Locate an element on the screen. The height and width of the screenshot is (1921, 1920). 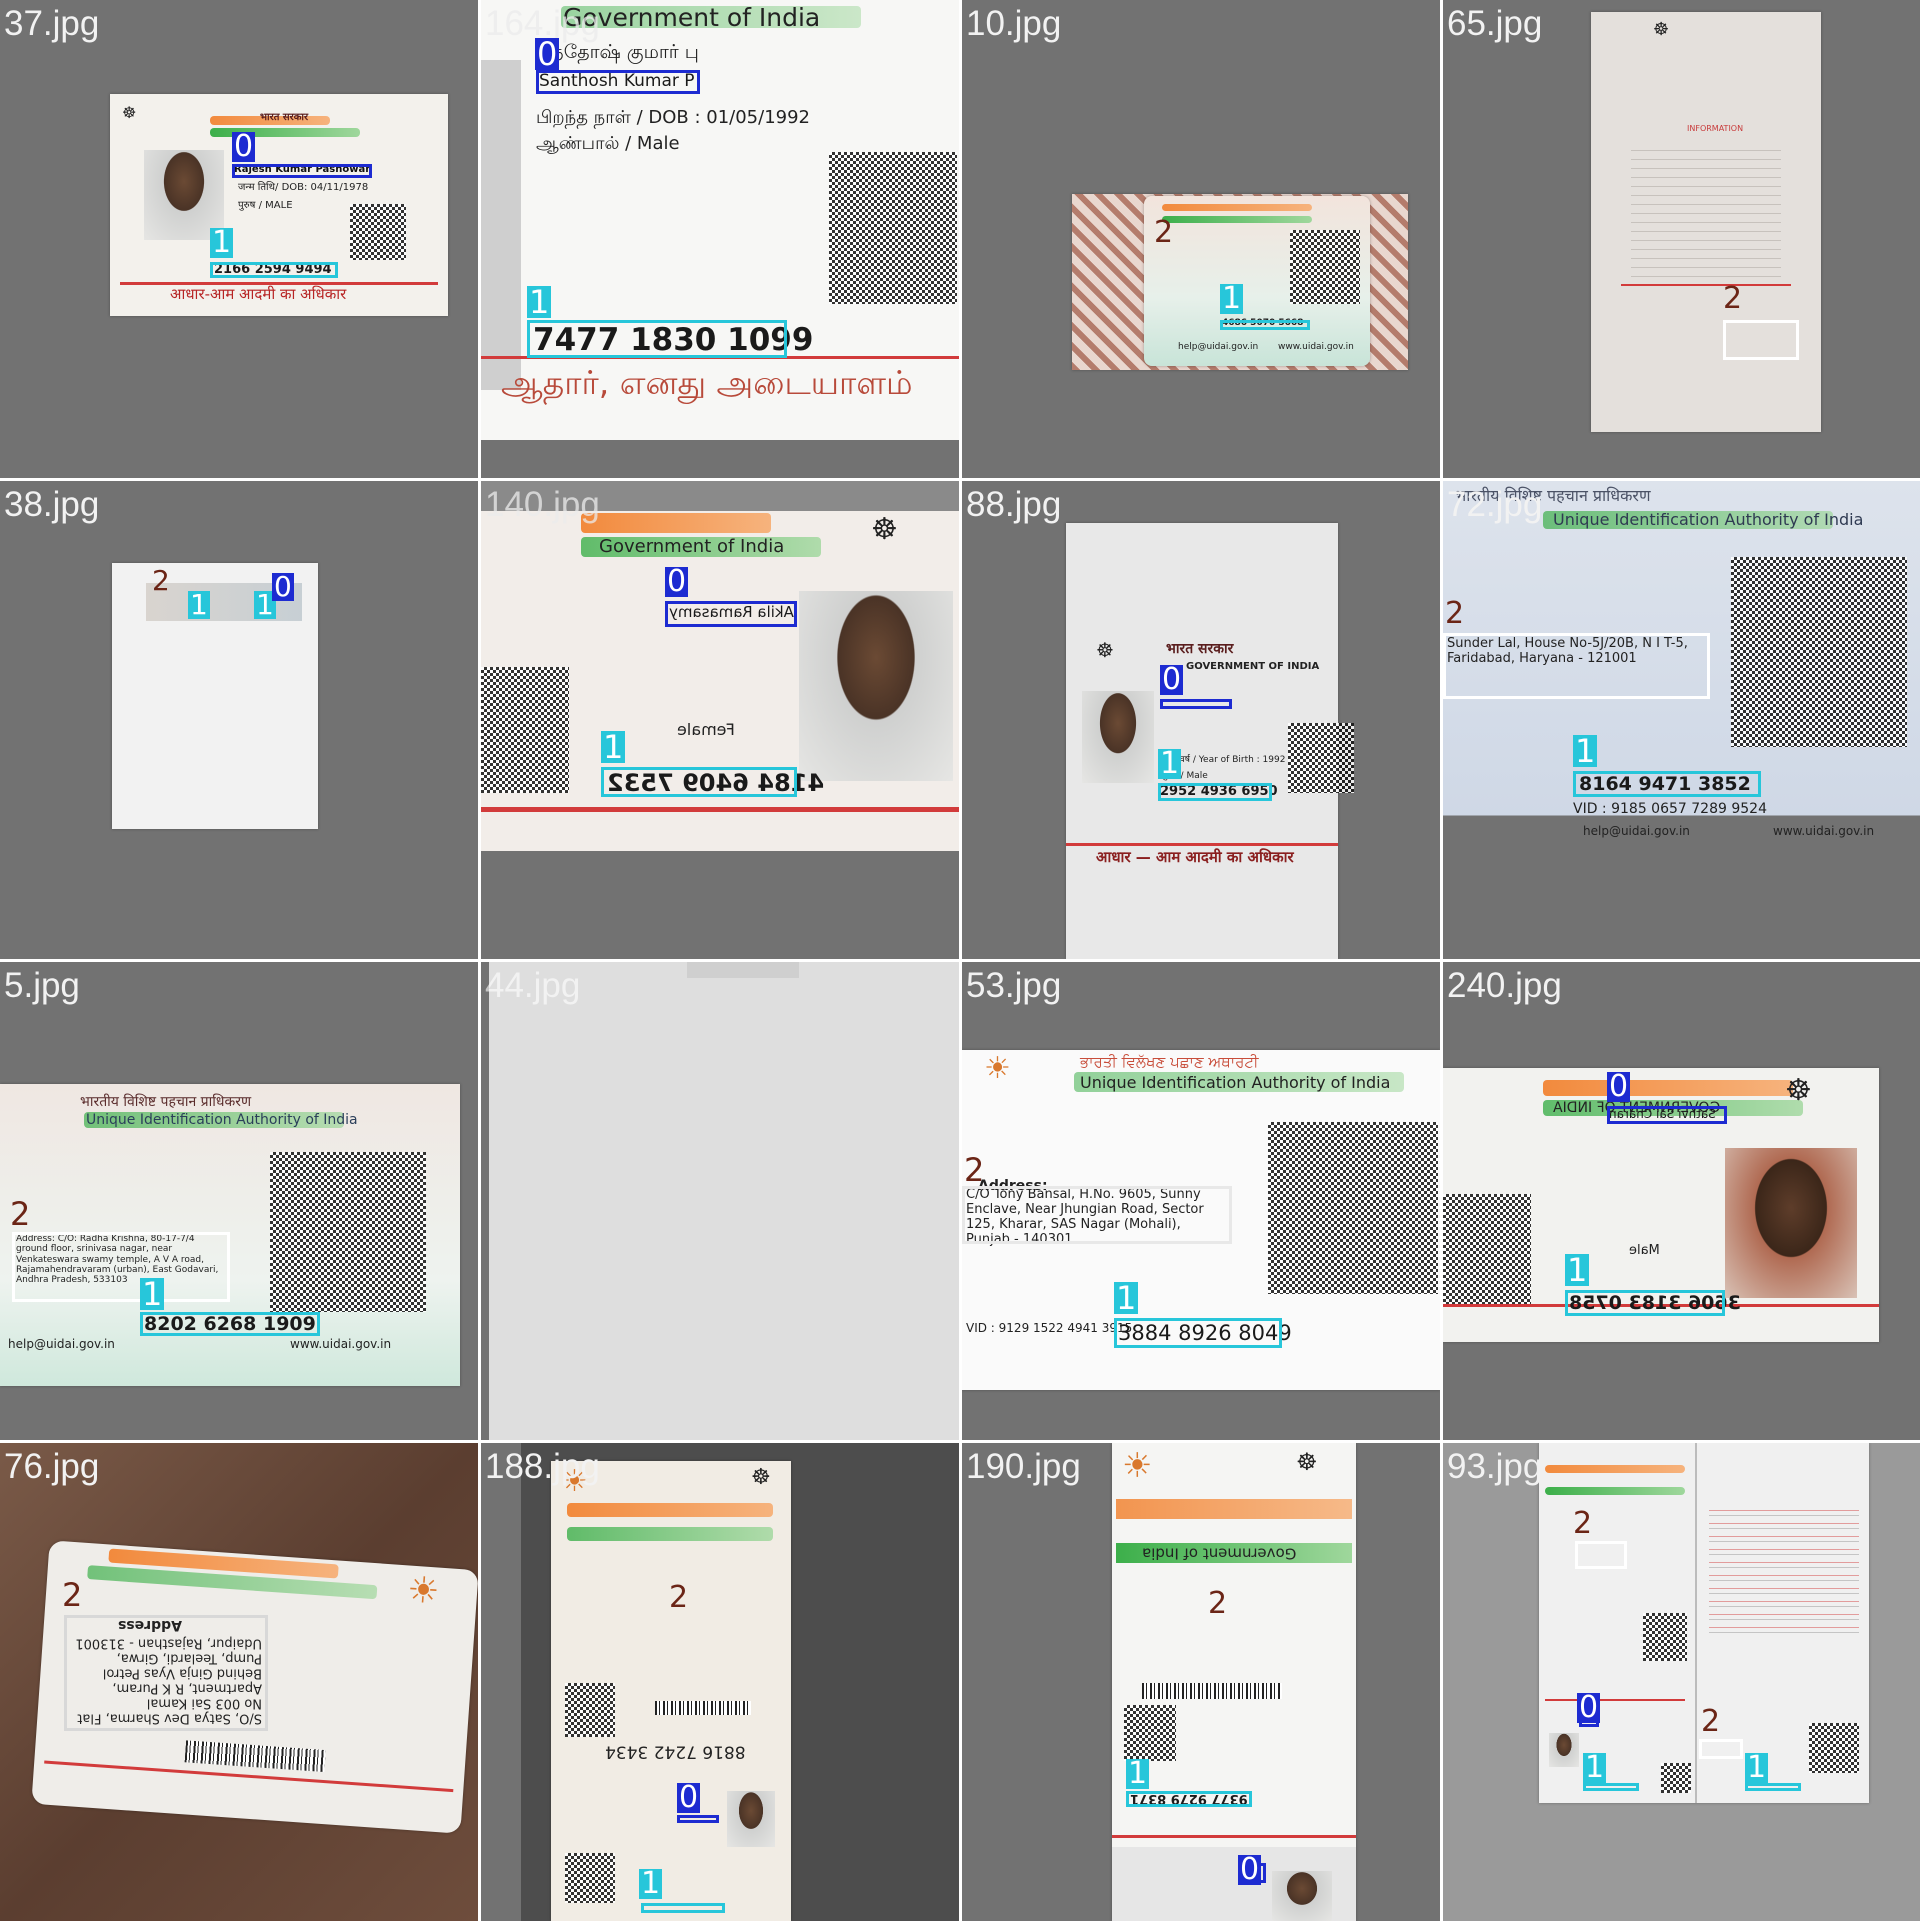
tile-filename: 10.jpg is located at coordinates (1014, 23).